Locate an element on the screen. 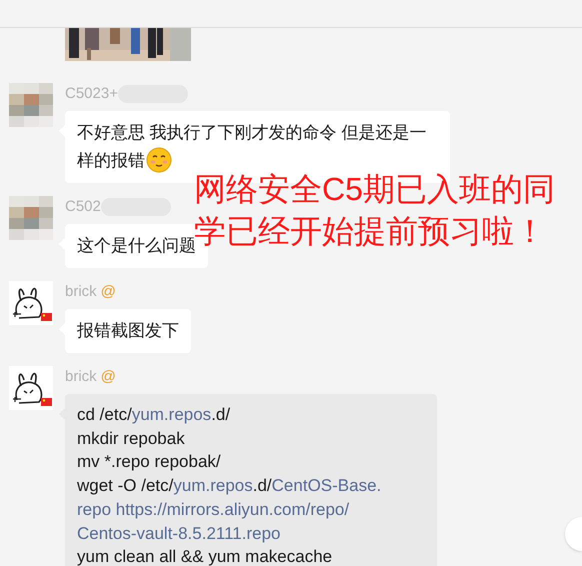 The width and height of the screenshot is (582, 566). scroll-button is located at coordinates (573, 534).